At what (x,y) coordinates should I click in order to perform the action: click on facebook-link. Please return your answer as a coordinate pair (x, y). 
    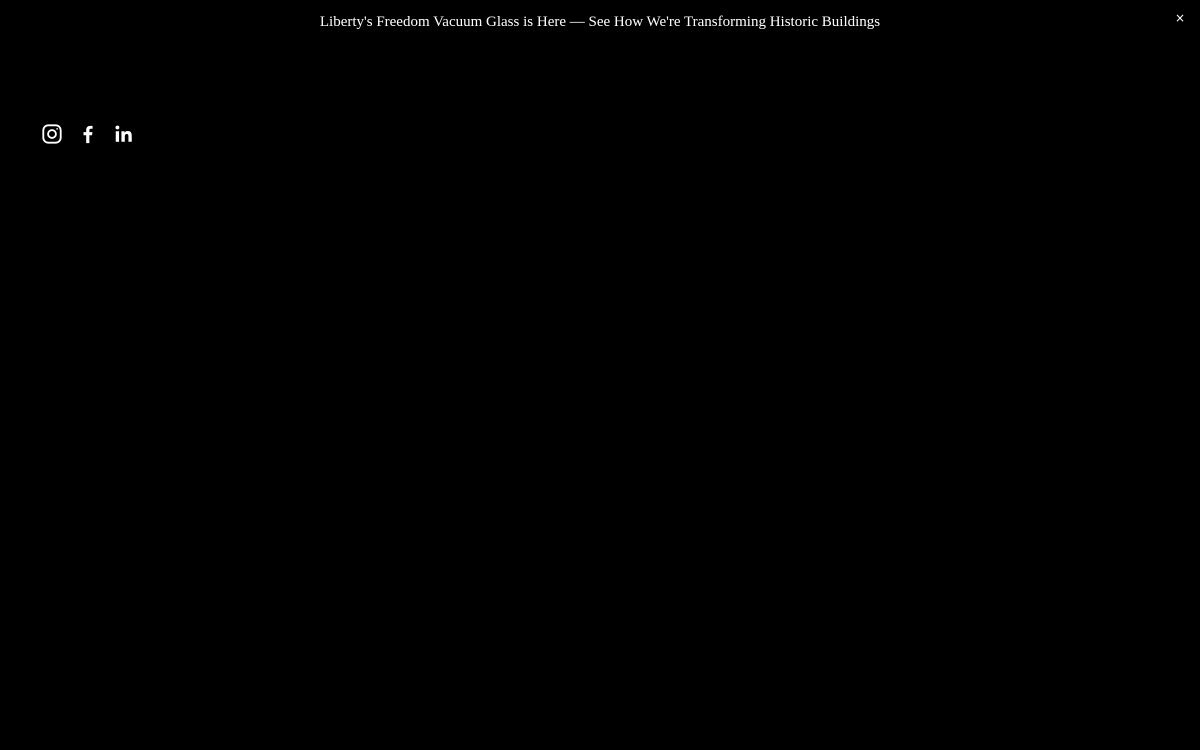
    Looking at the image, I should click on (88, 134).